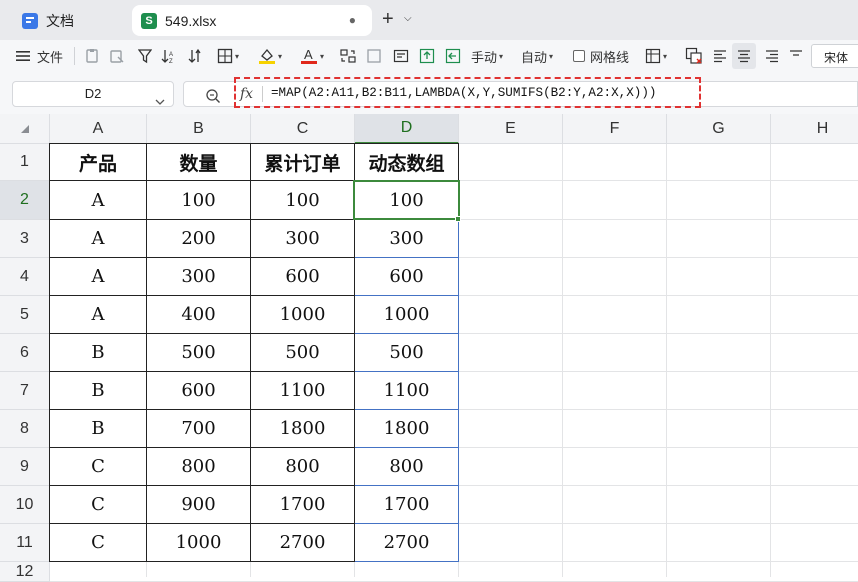 The width and height of the screenshot is (858, 582). I want to click on cell-b5: 400, so click(199, 315).